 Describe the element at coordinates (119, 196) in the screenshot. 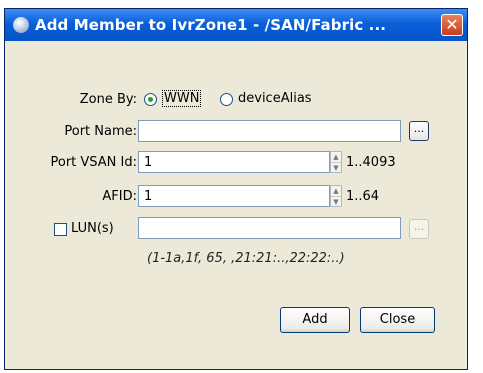

I see `afid-label: AFID:` at that location.